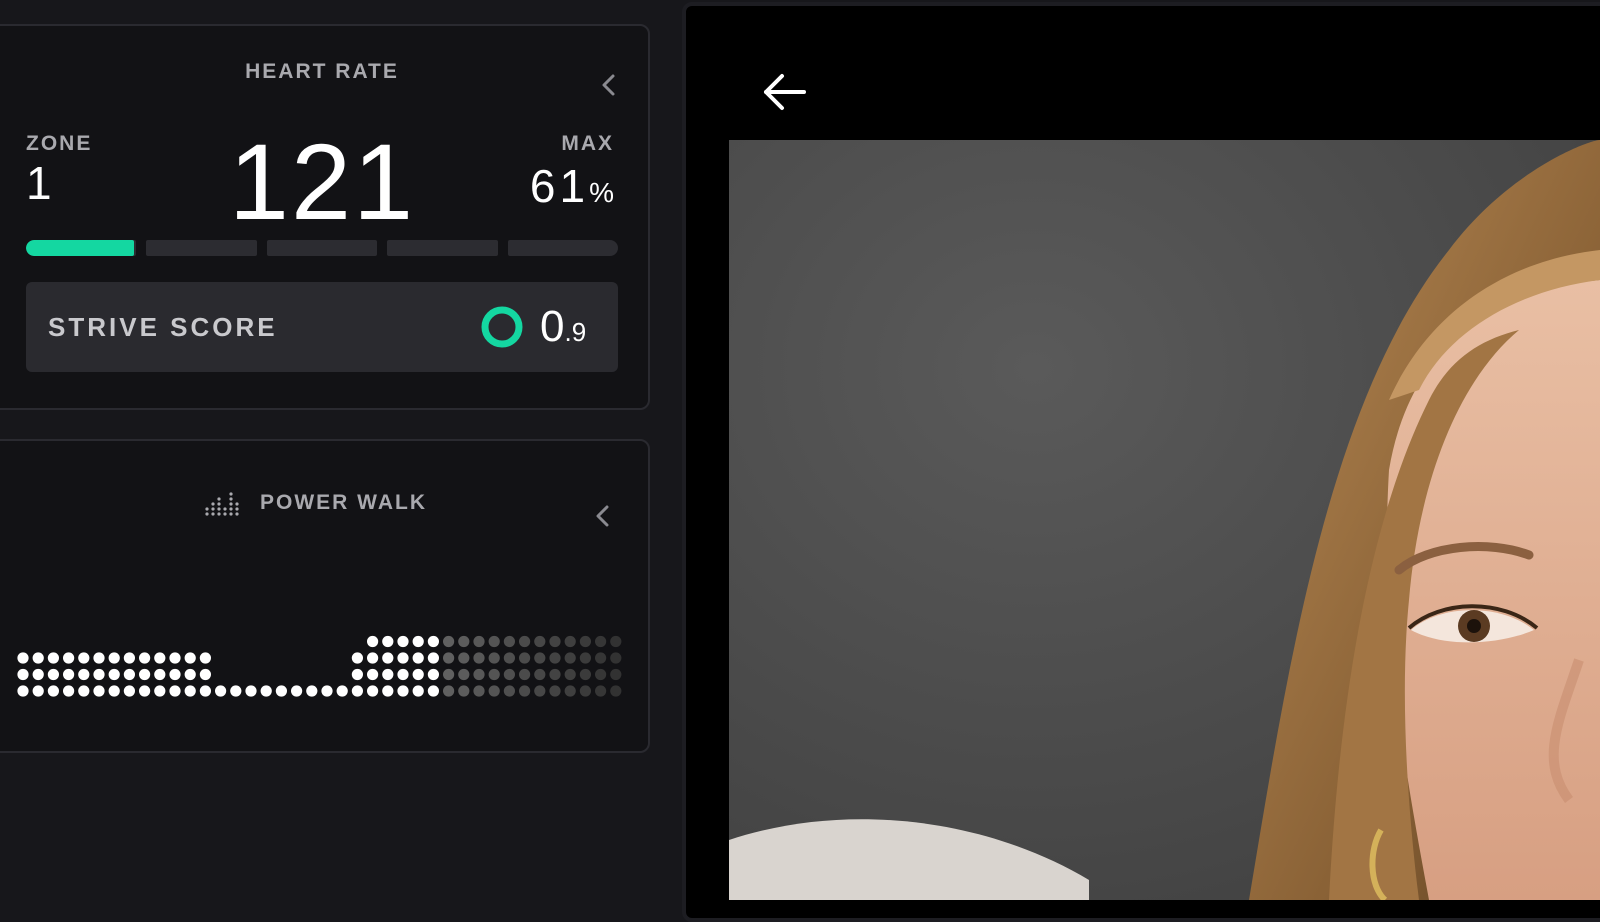 The height and width of the screenshot is (922, 1600). I want to click on arrow-left-icon, so click(784, 92).